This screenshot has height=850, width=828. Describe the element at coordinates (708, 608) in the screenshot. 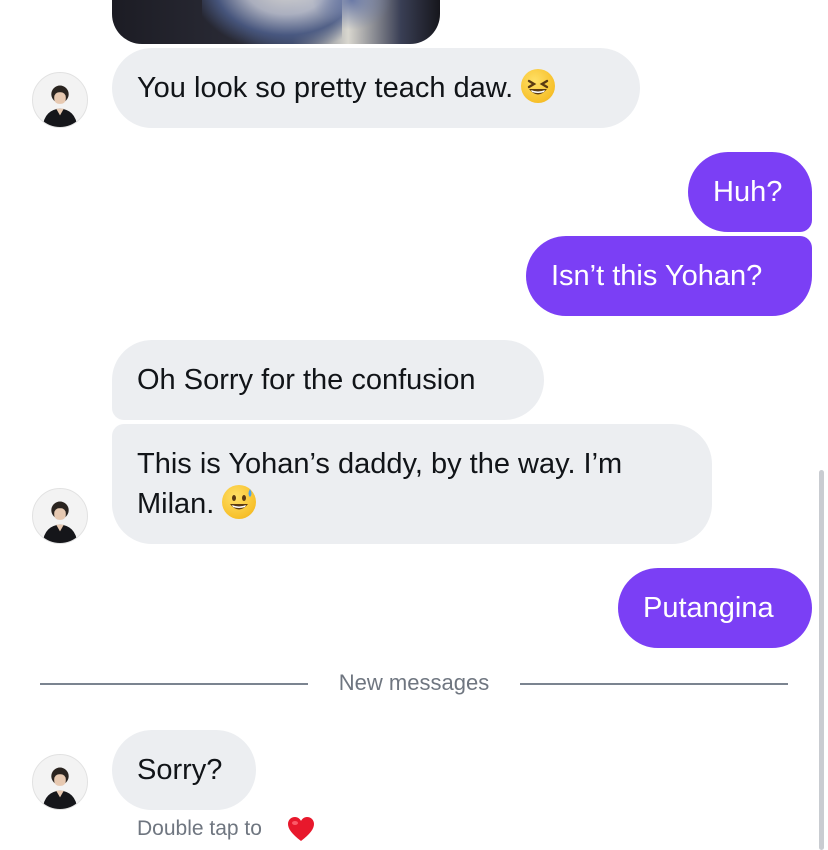

I see `message-text: Putangina` at that location.